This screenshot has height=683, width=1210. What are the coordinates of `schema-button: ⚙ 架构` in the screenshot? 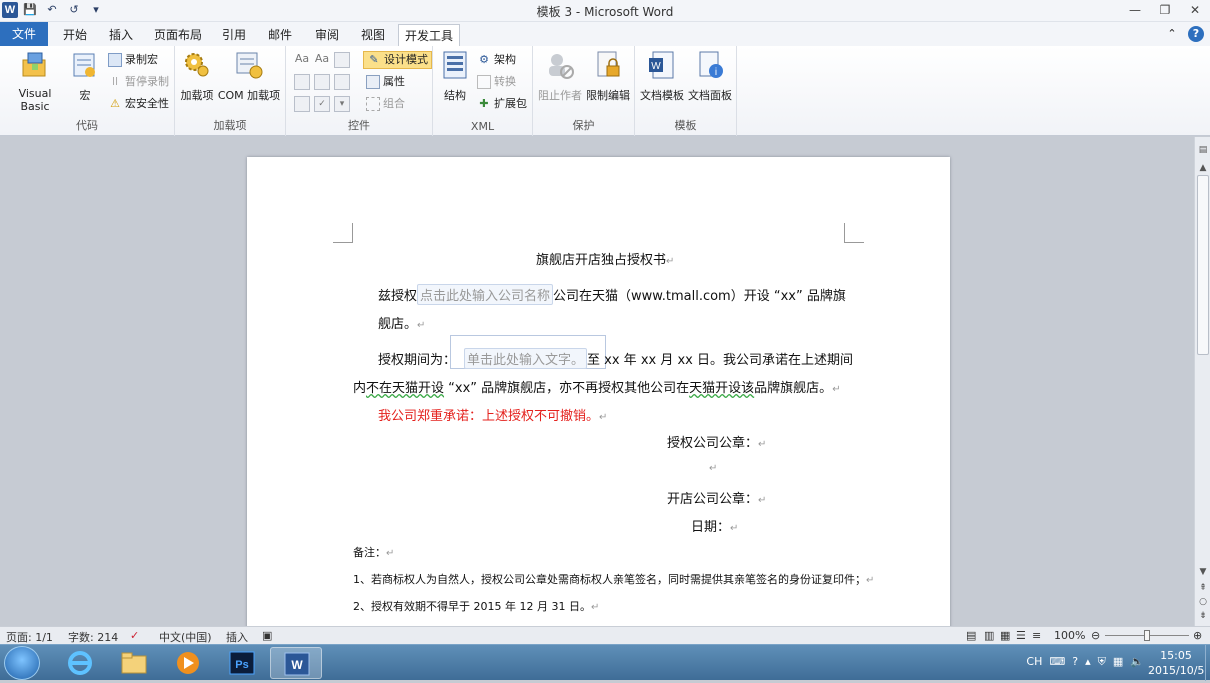 It's located at (496, 60).